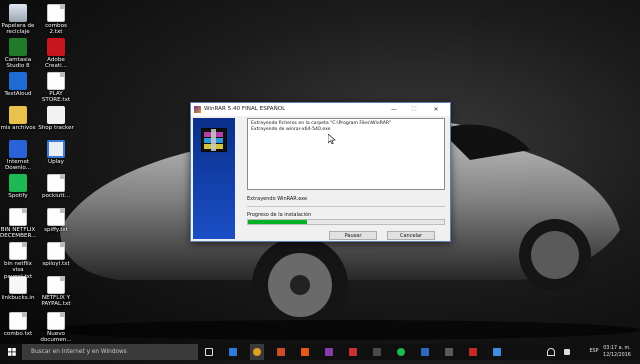 Image resolution: width=640 pixels, height=364 pixels. I want to click on folder-icon, so click(18, 115).